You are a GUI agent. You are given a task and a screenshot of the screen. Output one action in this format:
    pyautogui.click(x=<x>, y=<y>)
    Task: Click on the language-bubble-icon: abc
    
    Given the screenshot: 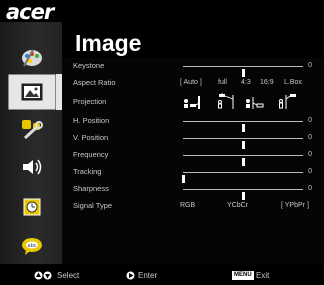 What is the action you would take?
    pyautogui.click(x=32, y=246)
    